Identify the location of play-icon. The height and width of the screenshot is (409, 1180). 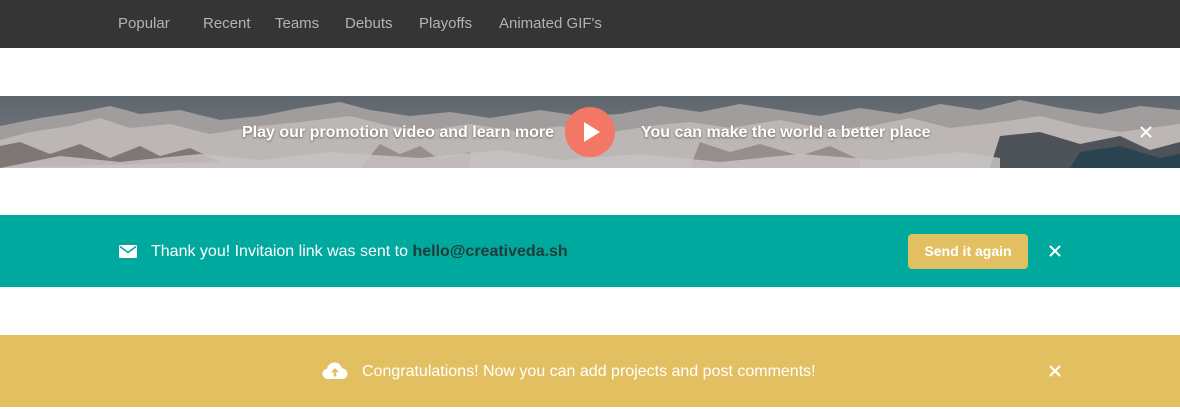
(592, 132).